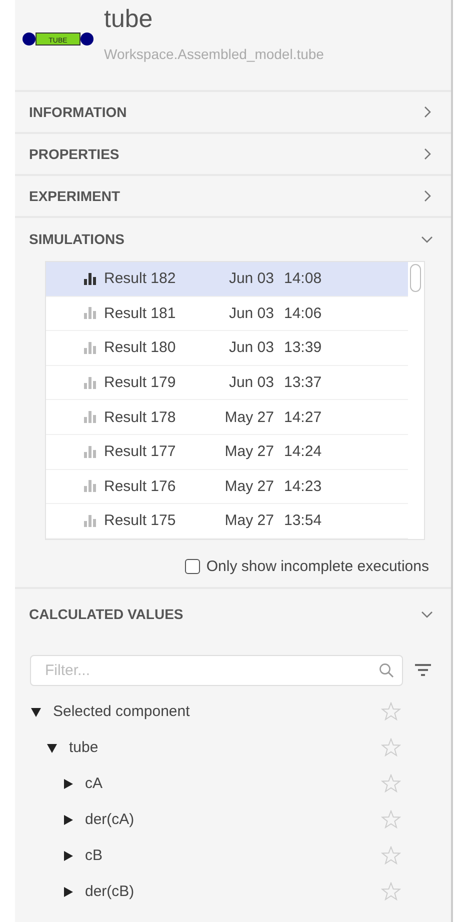 The height and width of the screenshot is (922, 465). Describe the element at coordinates (227, 279) in the screenshot. I see `result-row: Result 182 Jun 03 14:08` at that location.